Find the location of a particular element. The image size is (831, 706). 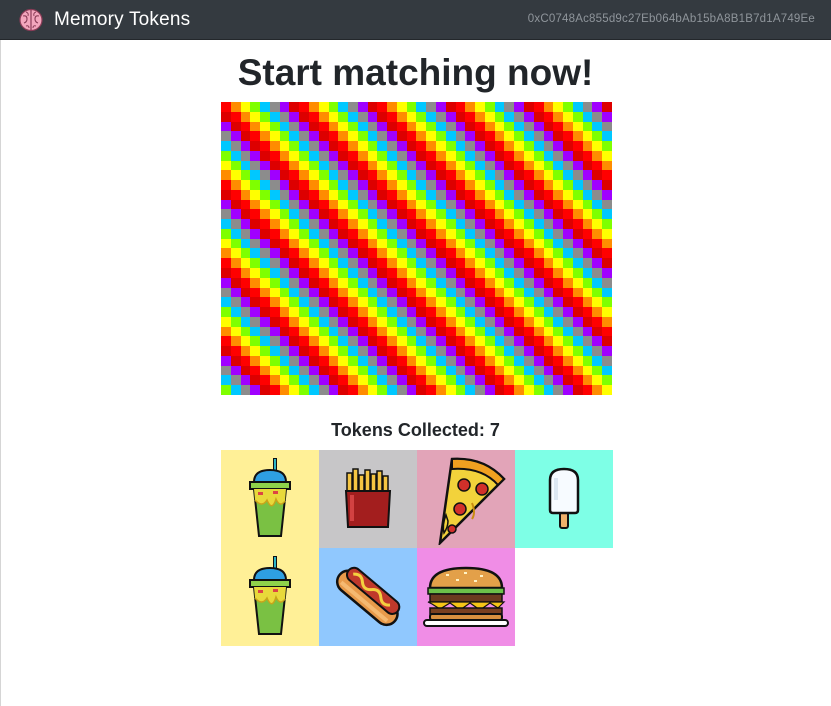

page-title: Start matching now! is located at coordinates (415, 72).